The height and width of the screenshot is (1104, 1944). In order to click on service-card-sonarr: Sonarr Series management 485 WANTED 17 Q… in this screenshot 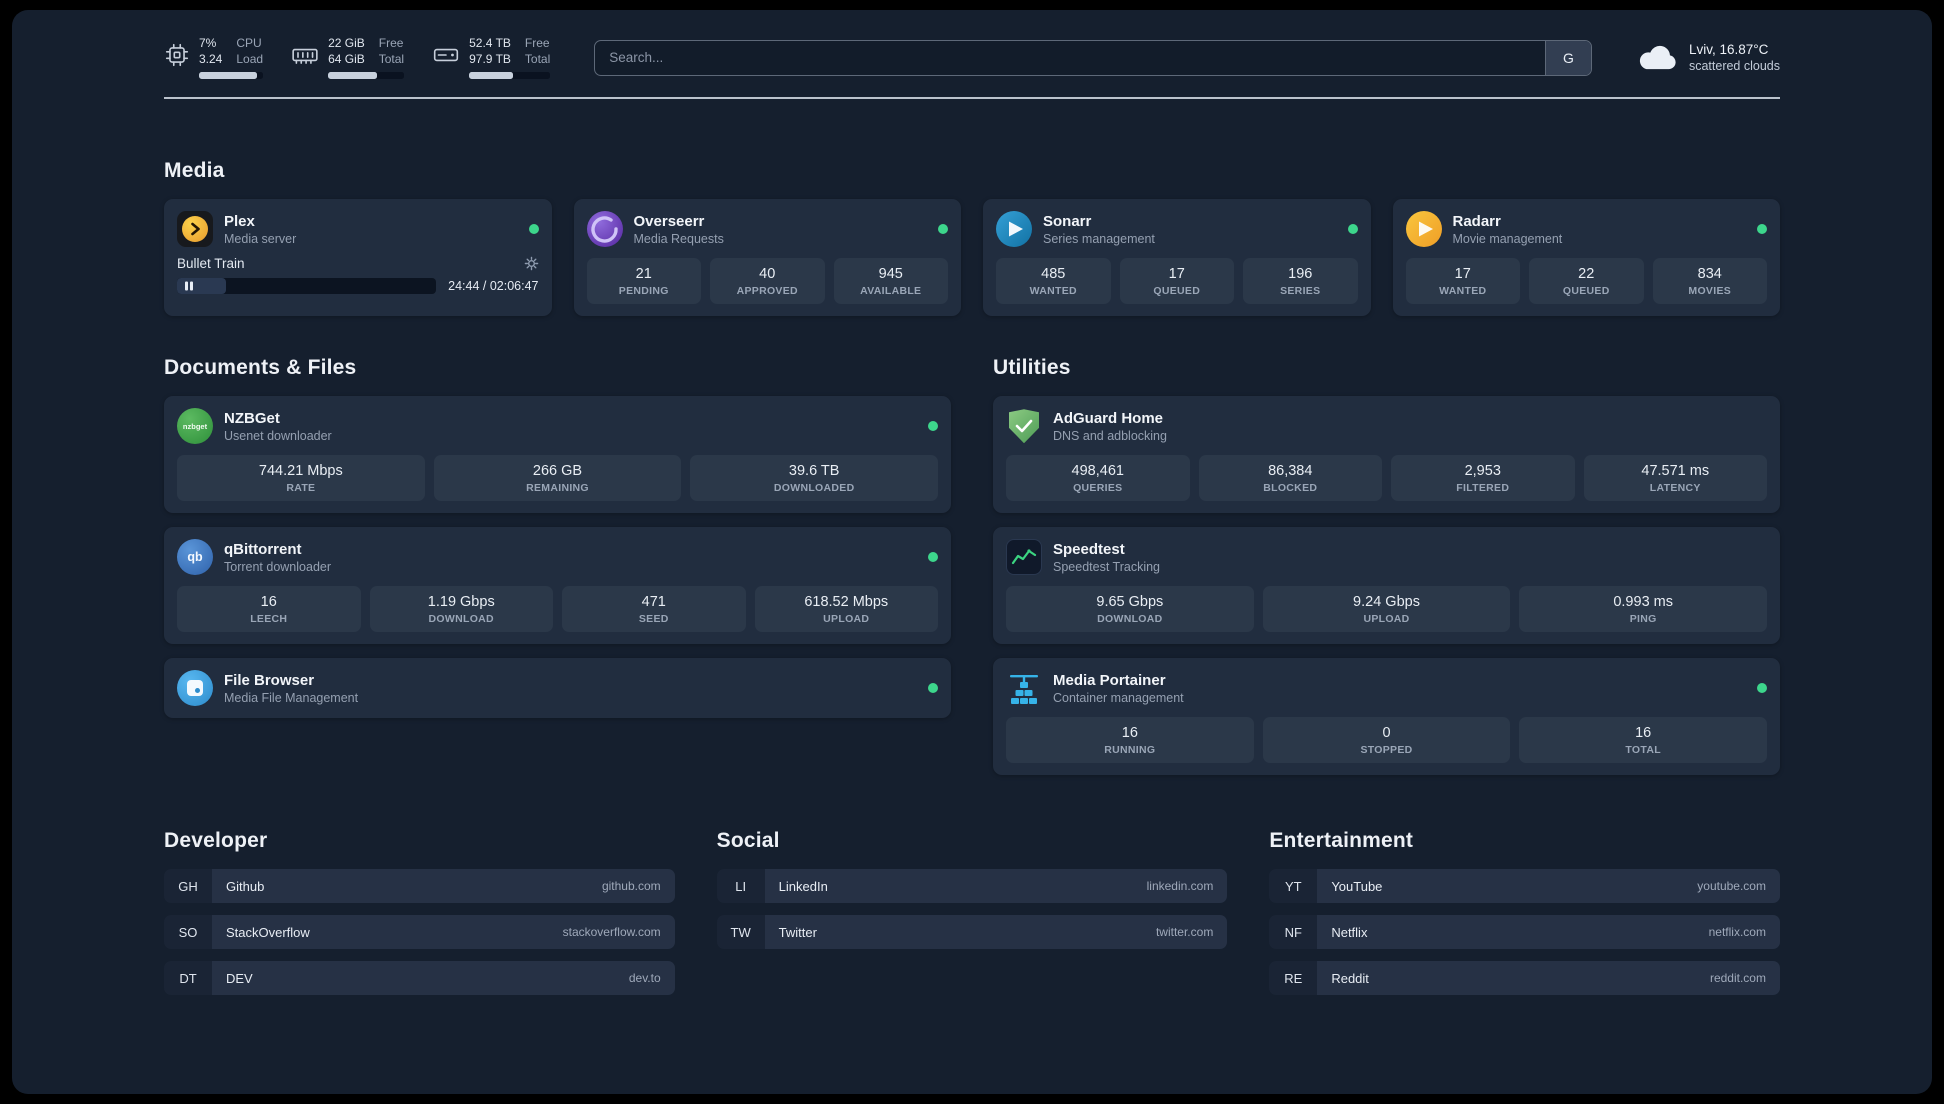, I will do `click(1177, 258)`.